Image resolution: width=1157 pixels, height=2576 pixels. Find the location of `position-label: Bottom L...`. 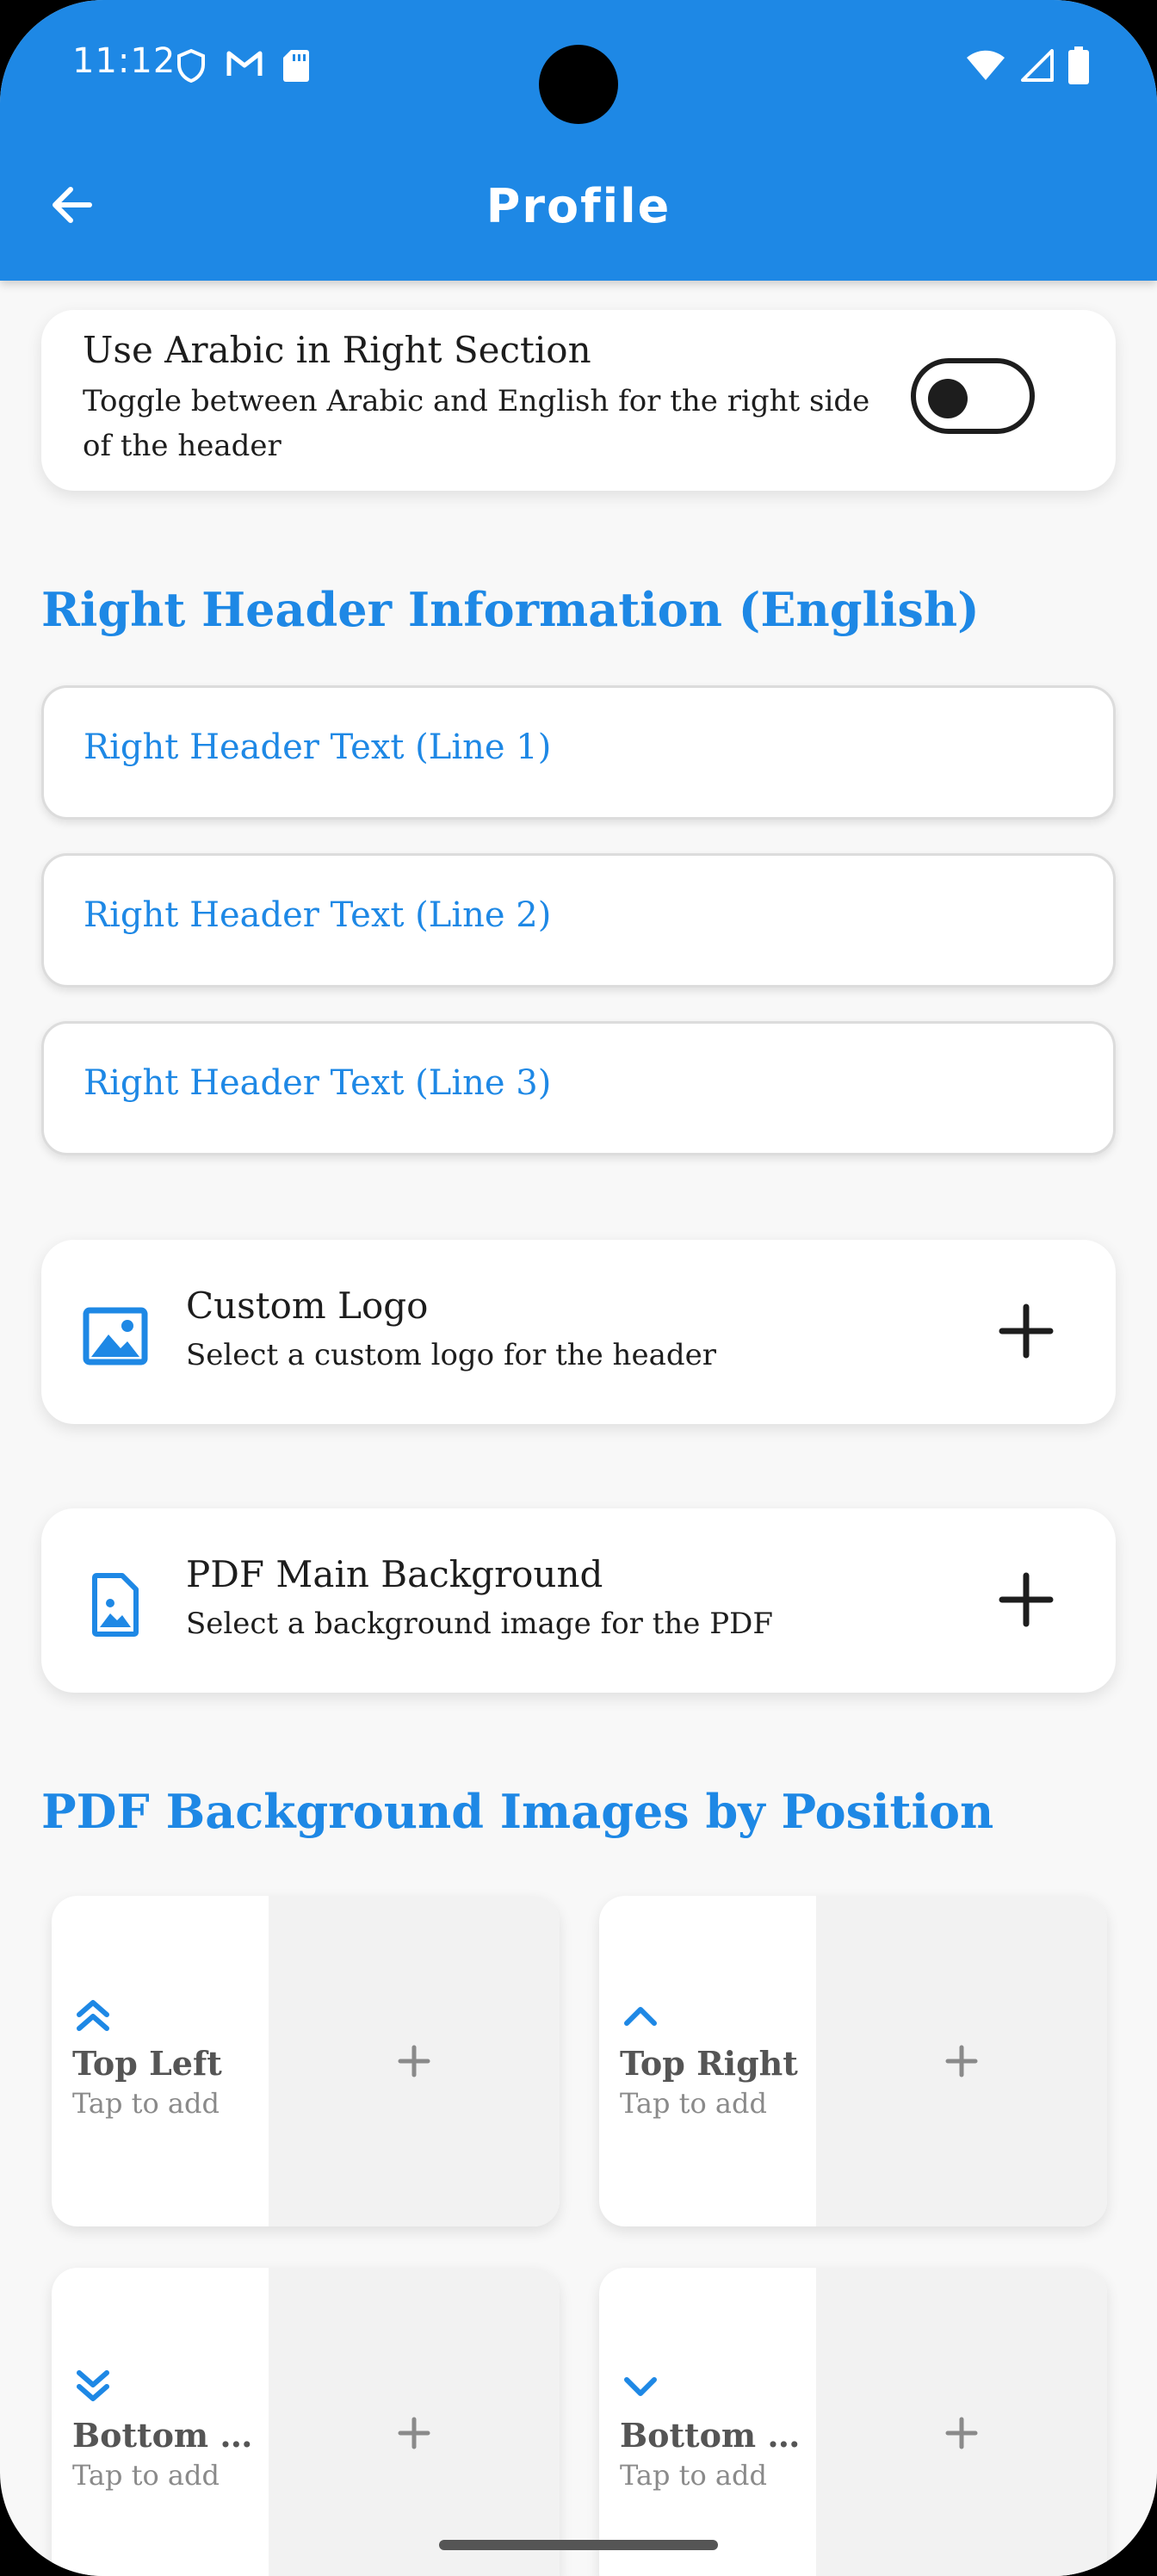

position-label: Bottom L... is located at coordinates (167, 2435).